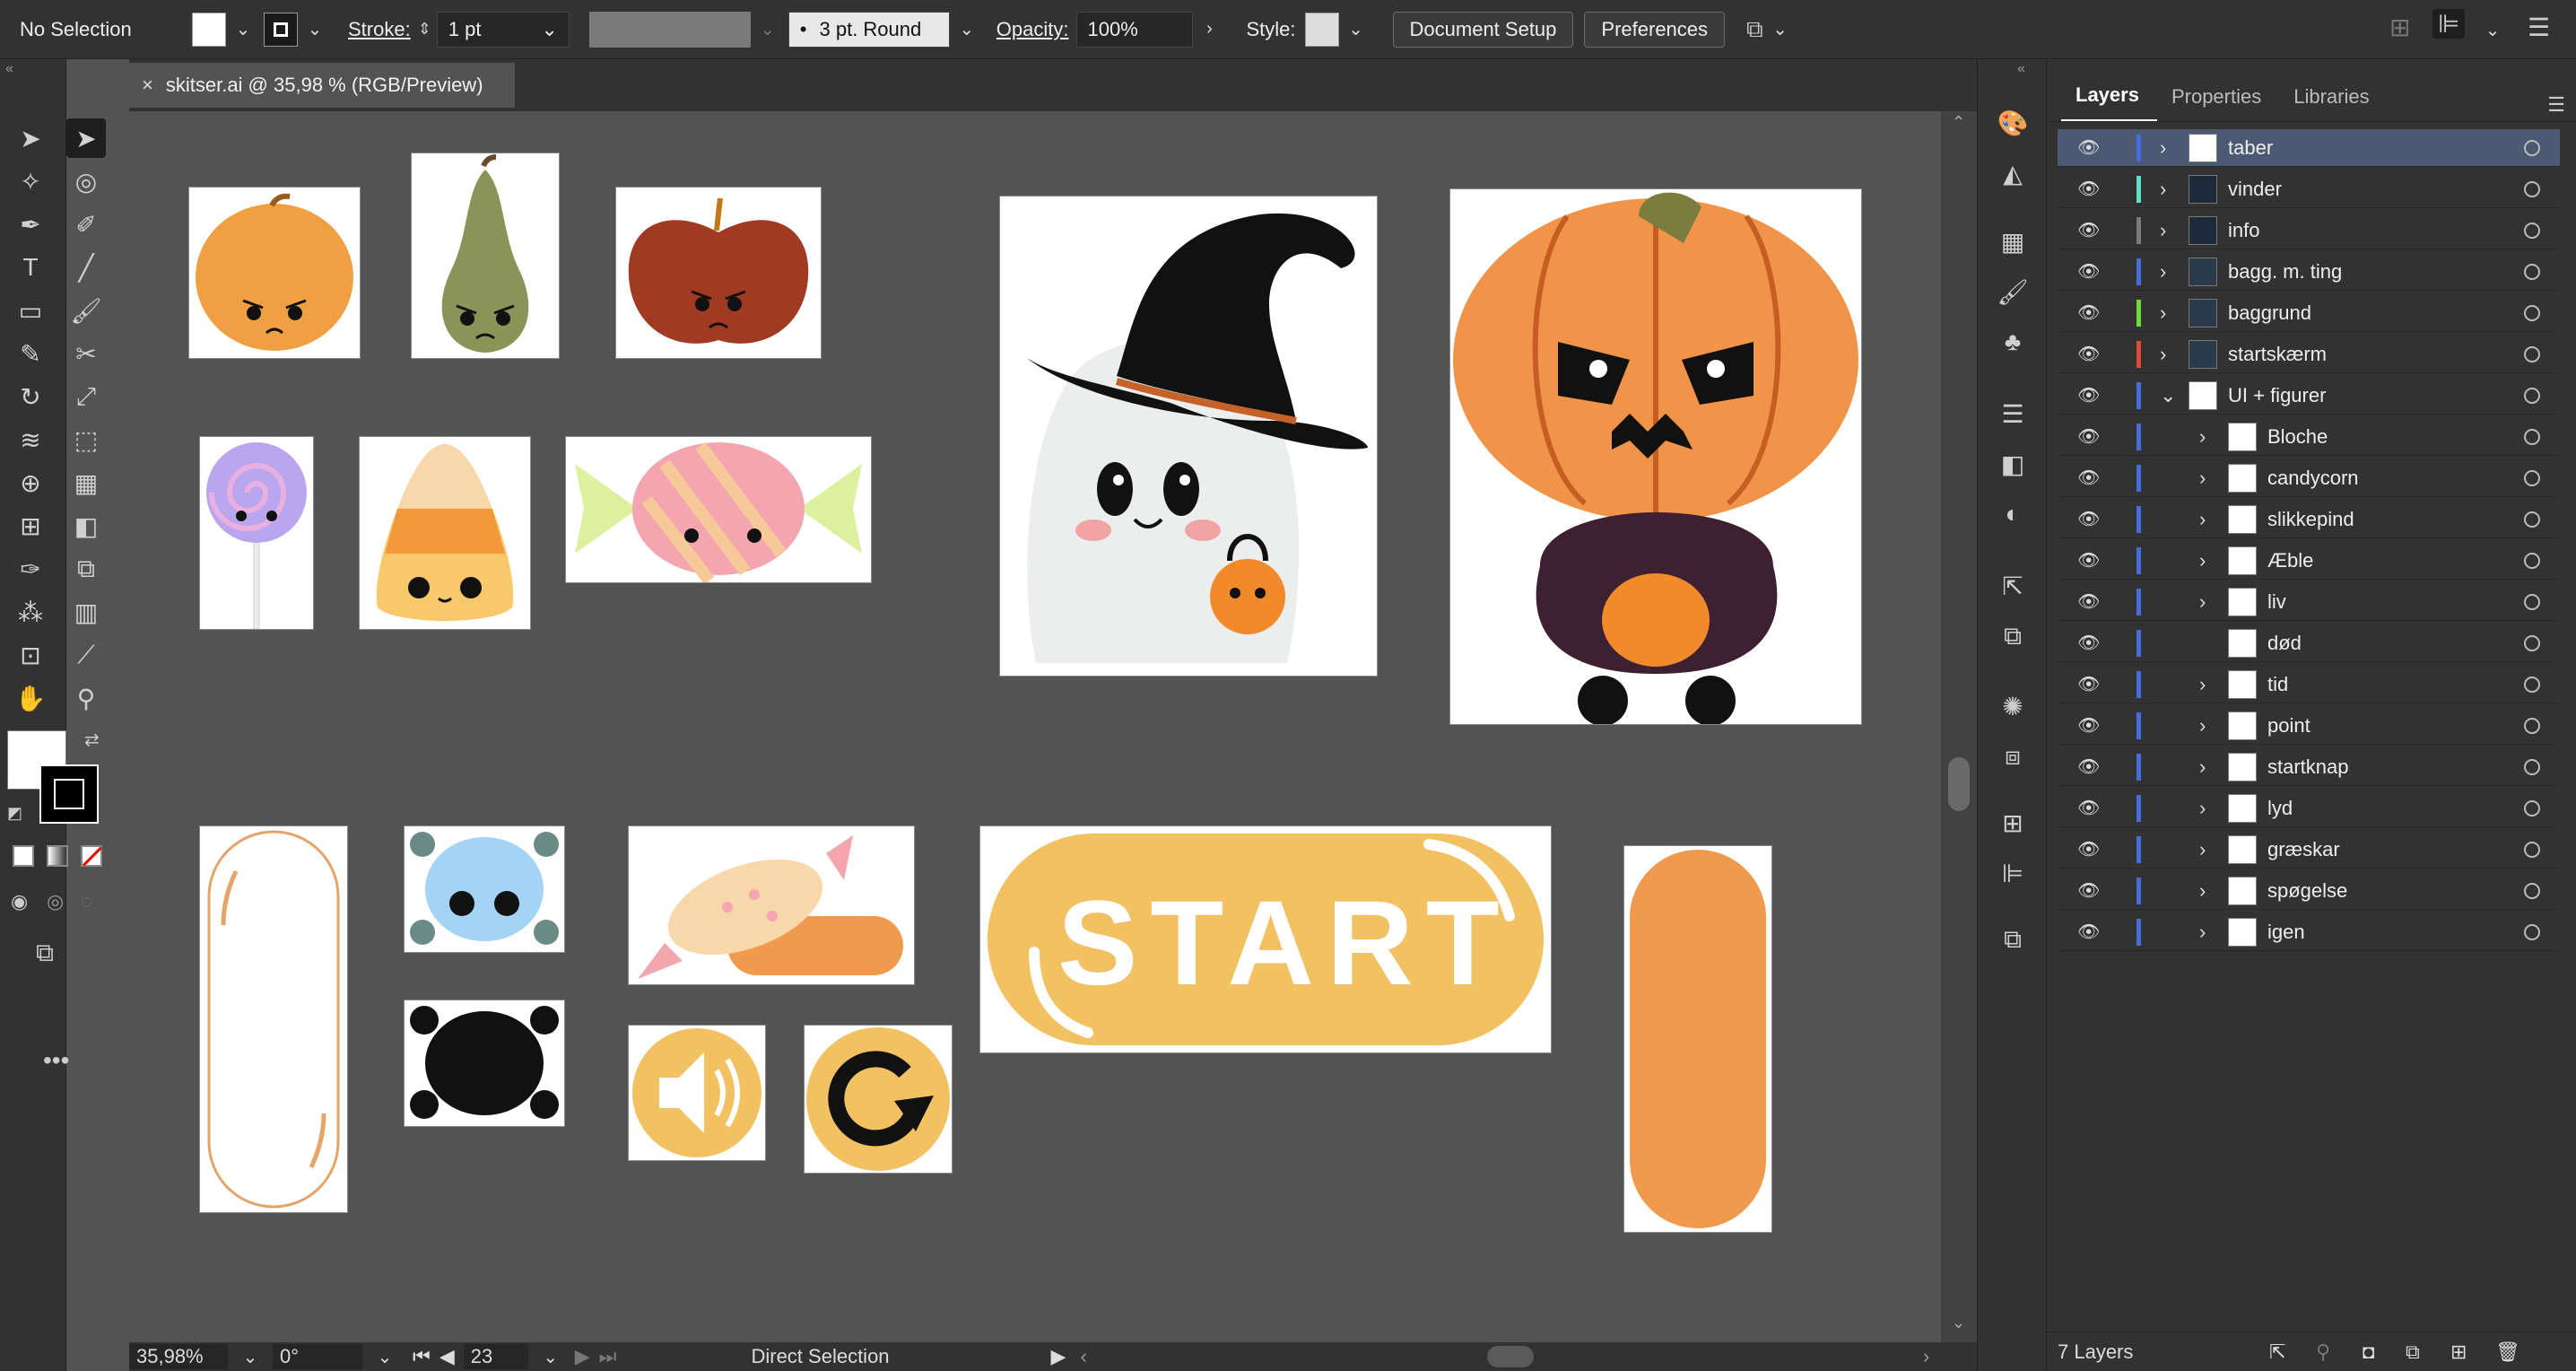  Describe the element at coordinates (30, 655) in the screenshot. I see `artboard-tool-icon: ⊡` at that location.